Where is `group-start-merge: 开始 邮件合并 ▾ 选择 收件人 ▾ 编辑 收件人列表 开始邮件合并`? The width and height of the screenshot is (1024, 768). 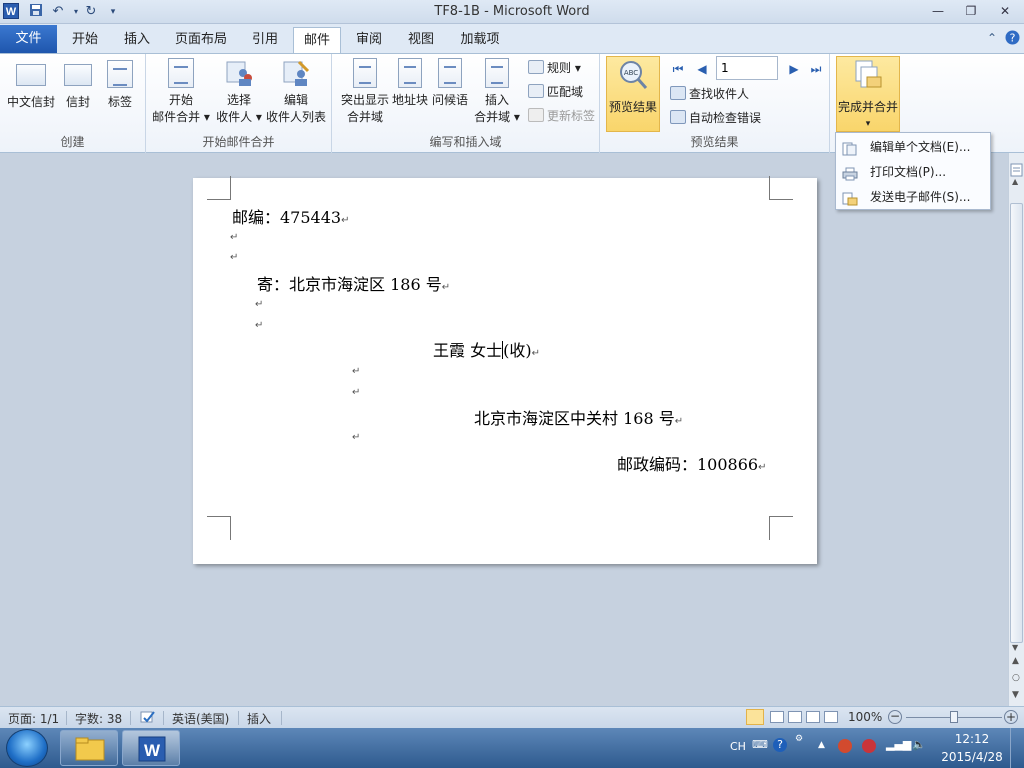
group-start-merge: 开始 邮件合并 ▾ 选择 收件人 ▾ 编辑 收件人列表 开始邮件合并 is located at coordinates (239, 103).